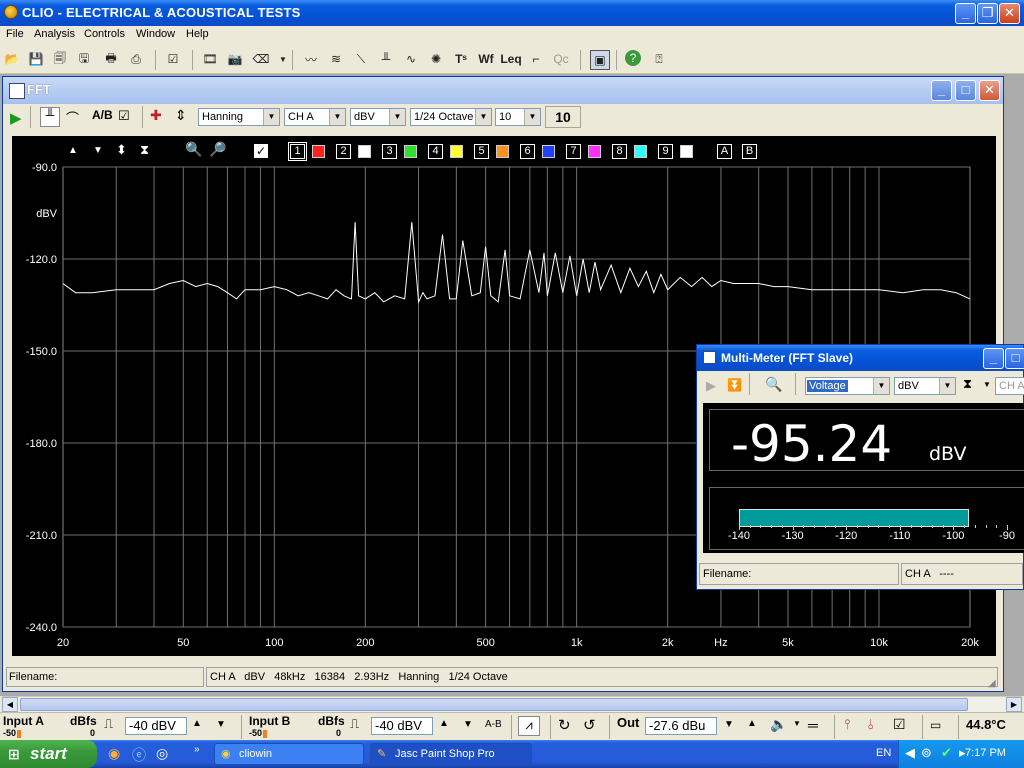 The image size is (1024, 768). Describe the element at coordinates (946, 753) in the screenshot. I see `tray-check-icon: ✔` at that location.